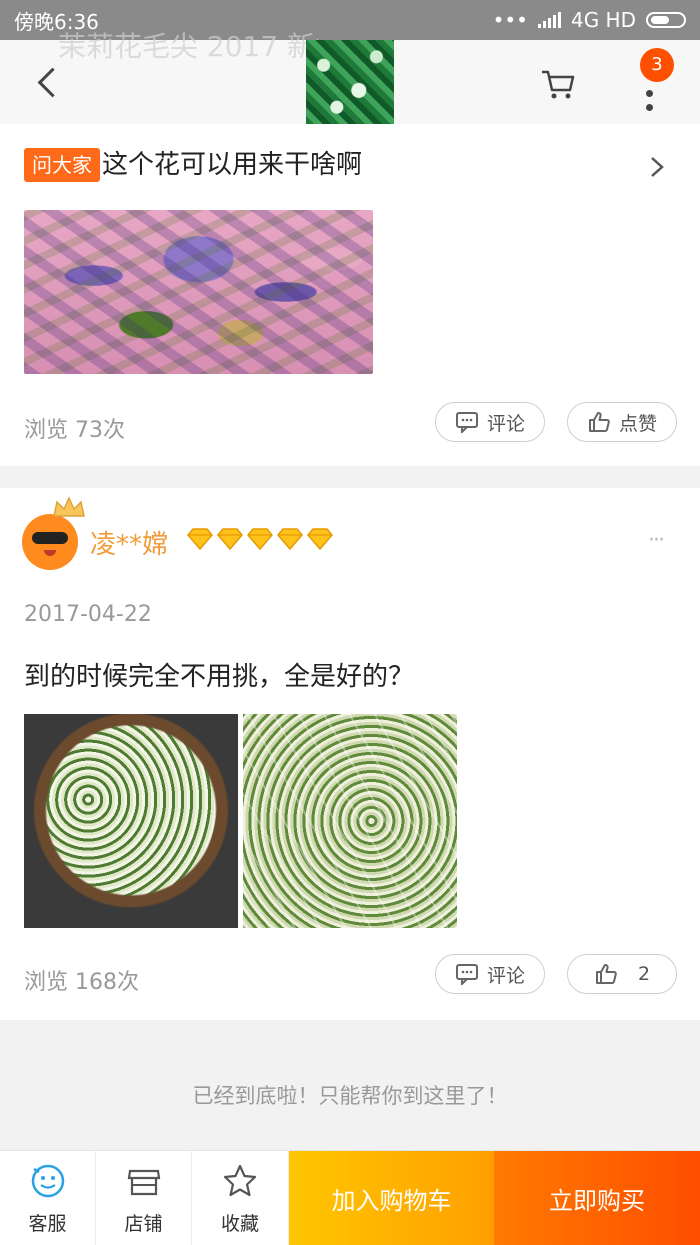  Describe the element at coordinates (144, 1198) in the screenshot. I see `shop-button: 店铺` at that location.